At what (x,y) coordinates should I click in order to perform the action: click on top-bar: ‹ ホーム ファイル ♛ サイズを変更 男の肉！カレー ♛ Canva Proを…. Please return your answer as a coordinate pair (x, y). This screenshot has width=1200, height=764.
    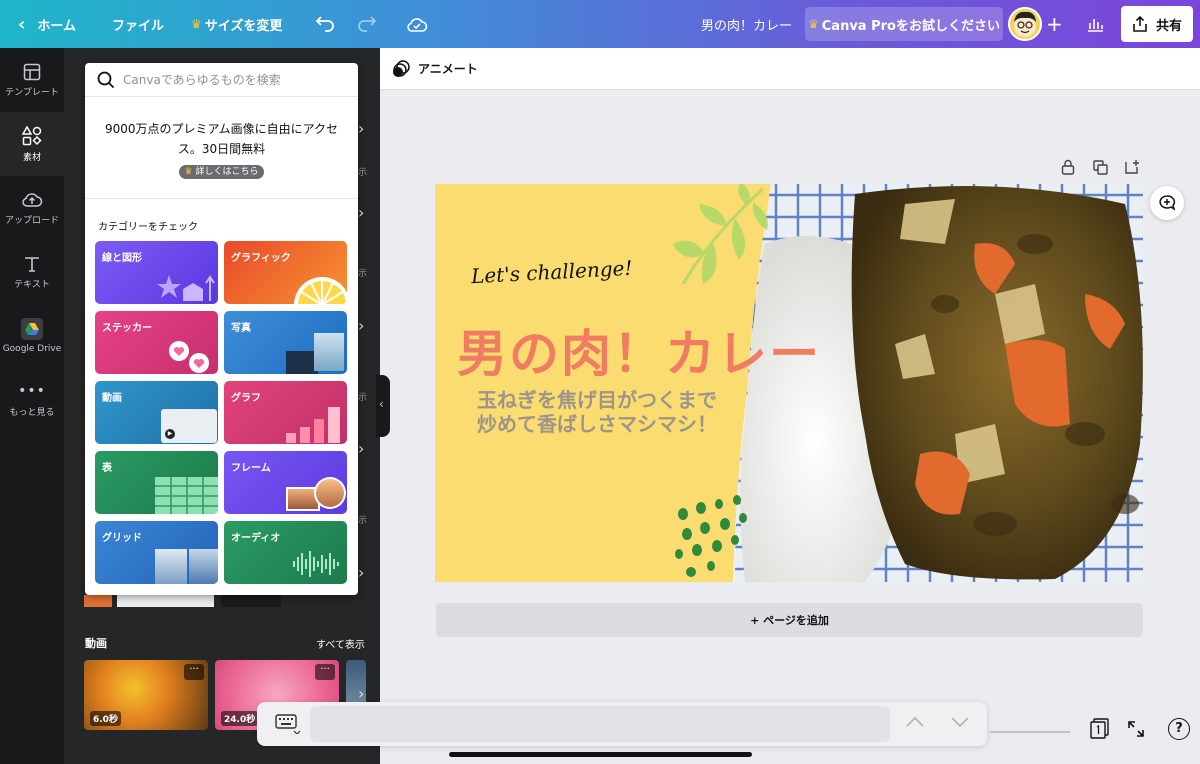
    Looking at the image, I should click on (600, 24).